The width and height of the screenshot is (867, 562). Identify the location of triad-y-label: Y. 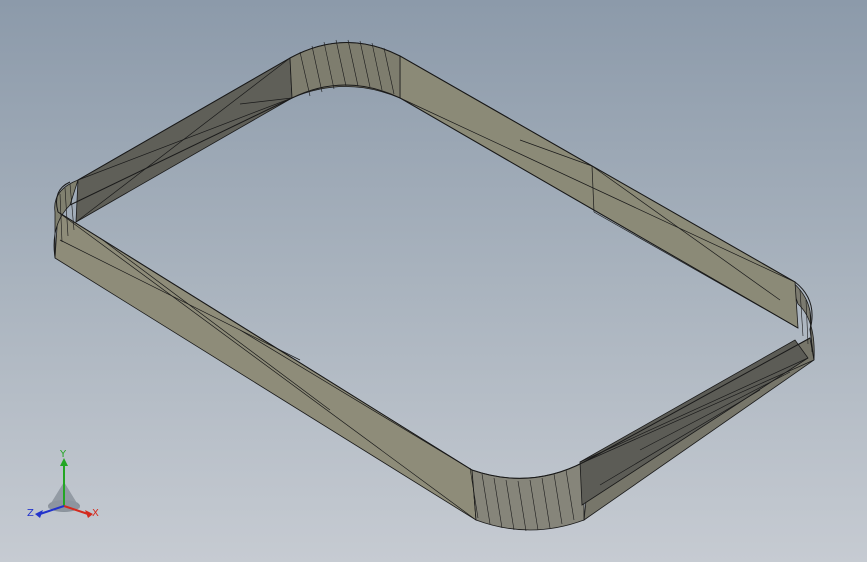
(63, 454).